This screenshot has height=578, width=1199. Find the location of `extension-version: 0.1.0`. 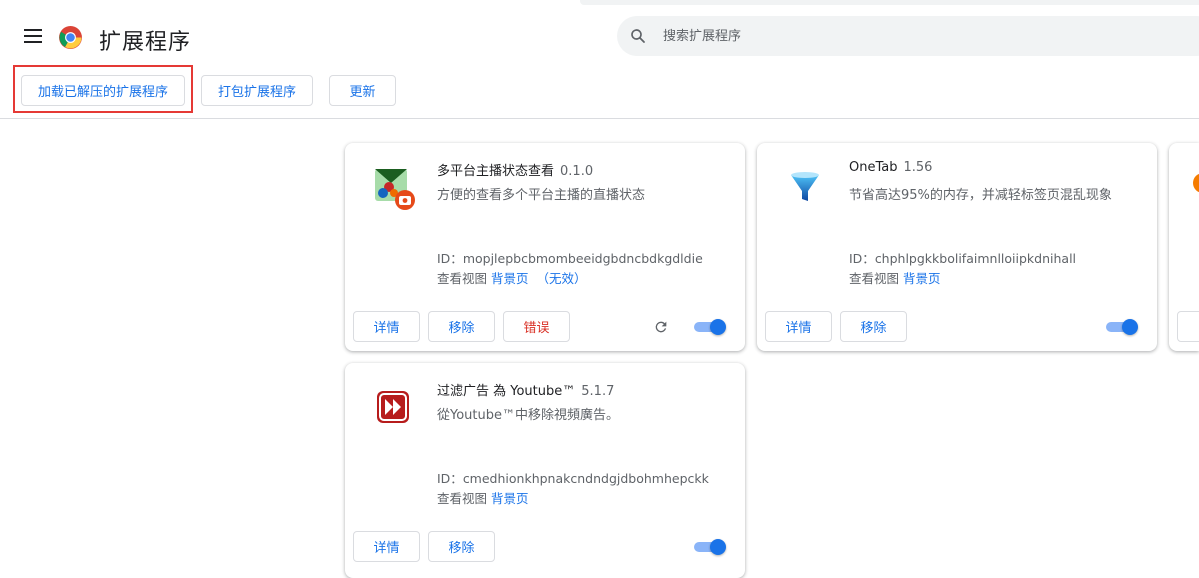

extension-version: 0.1.0 is located at coordinates (577, 171).